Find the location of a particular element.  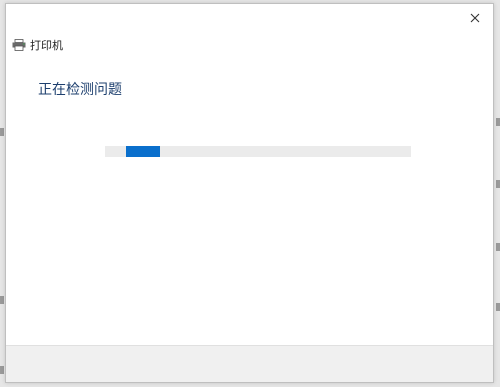

dialog-title-bar: 打印机 is located at coordinates (37, 45).